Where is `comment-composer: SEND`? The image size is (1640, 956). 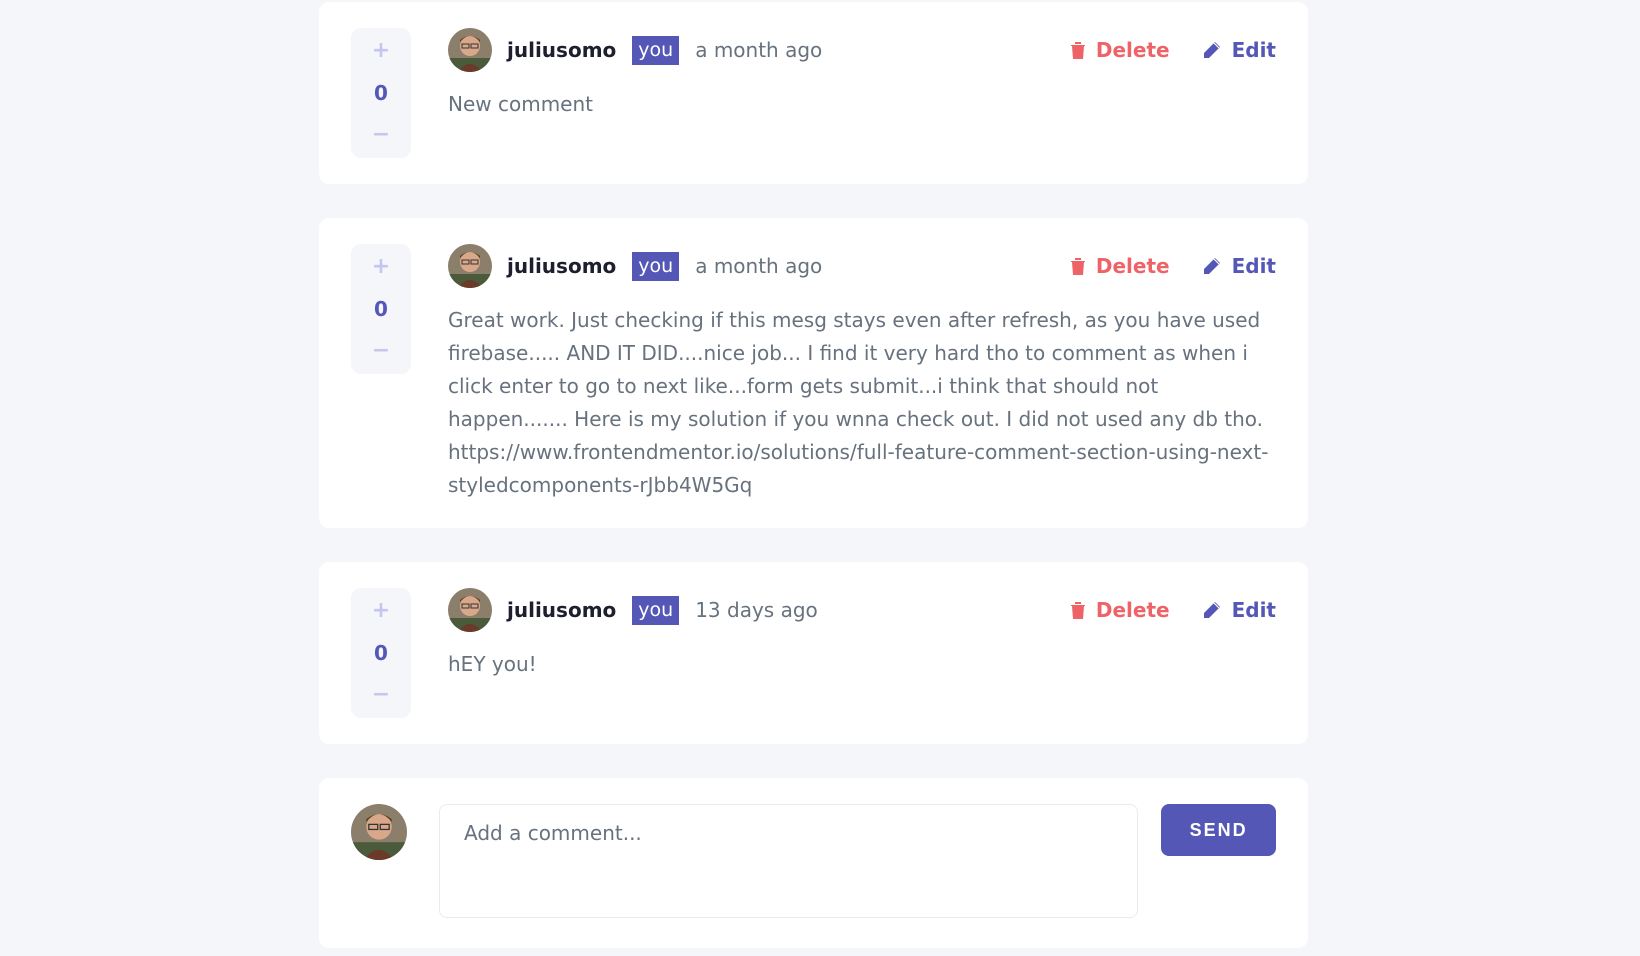 comment-composer: SEND is located at coordinates (813, 863).